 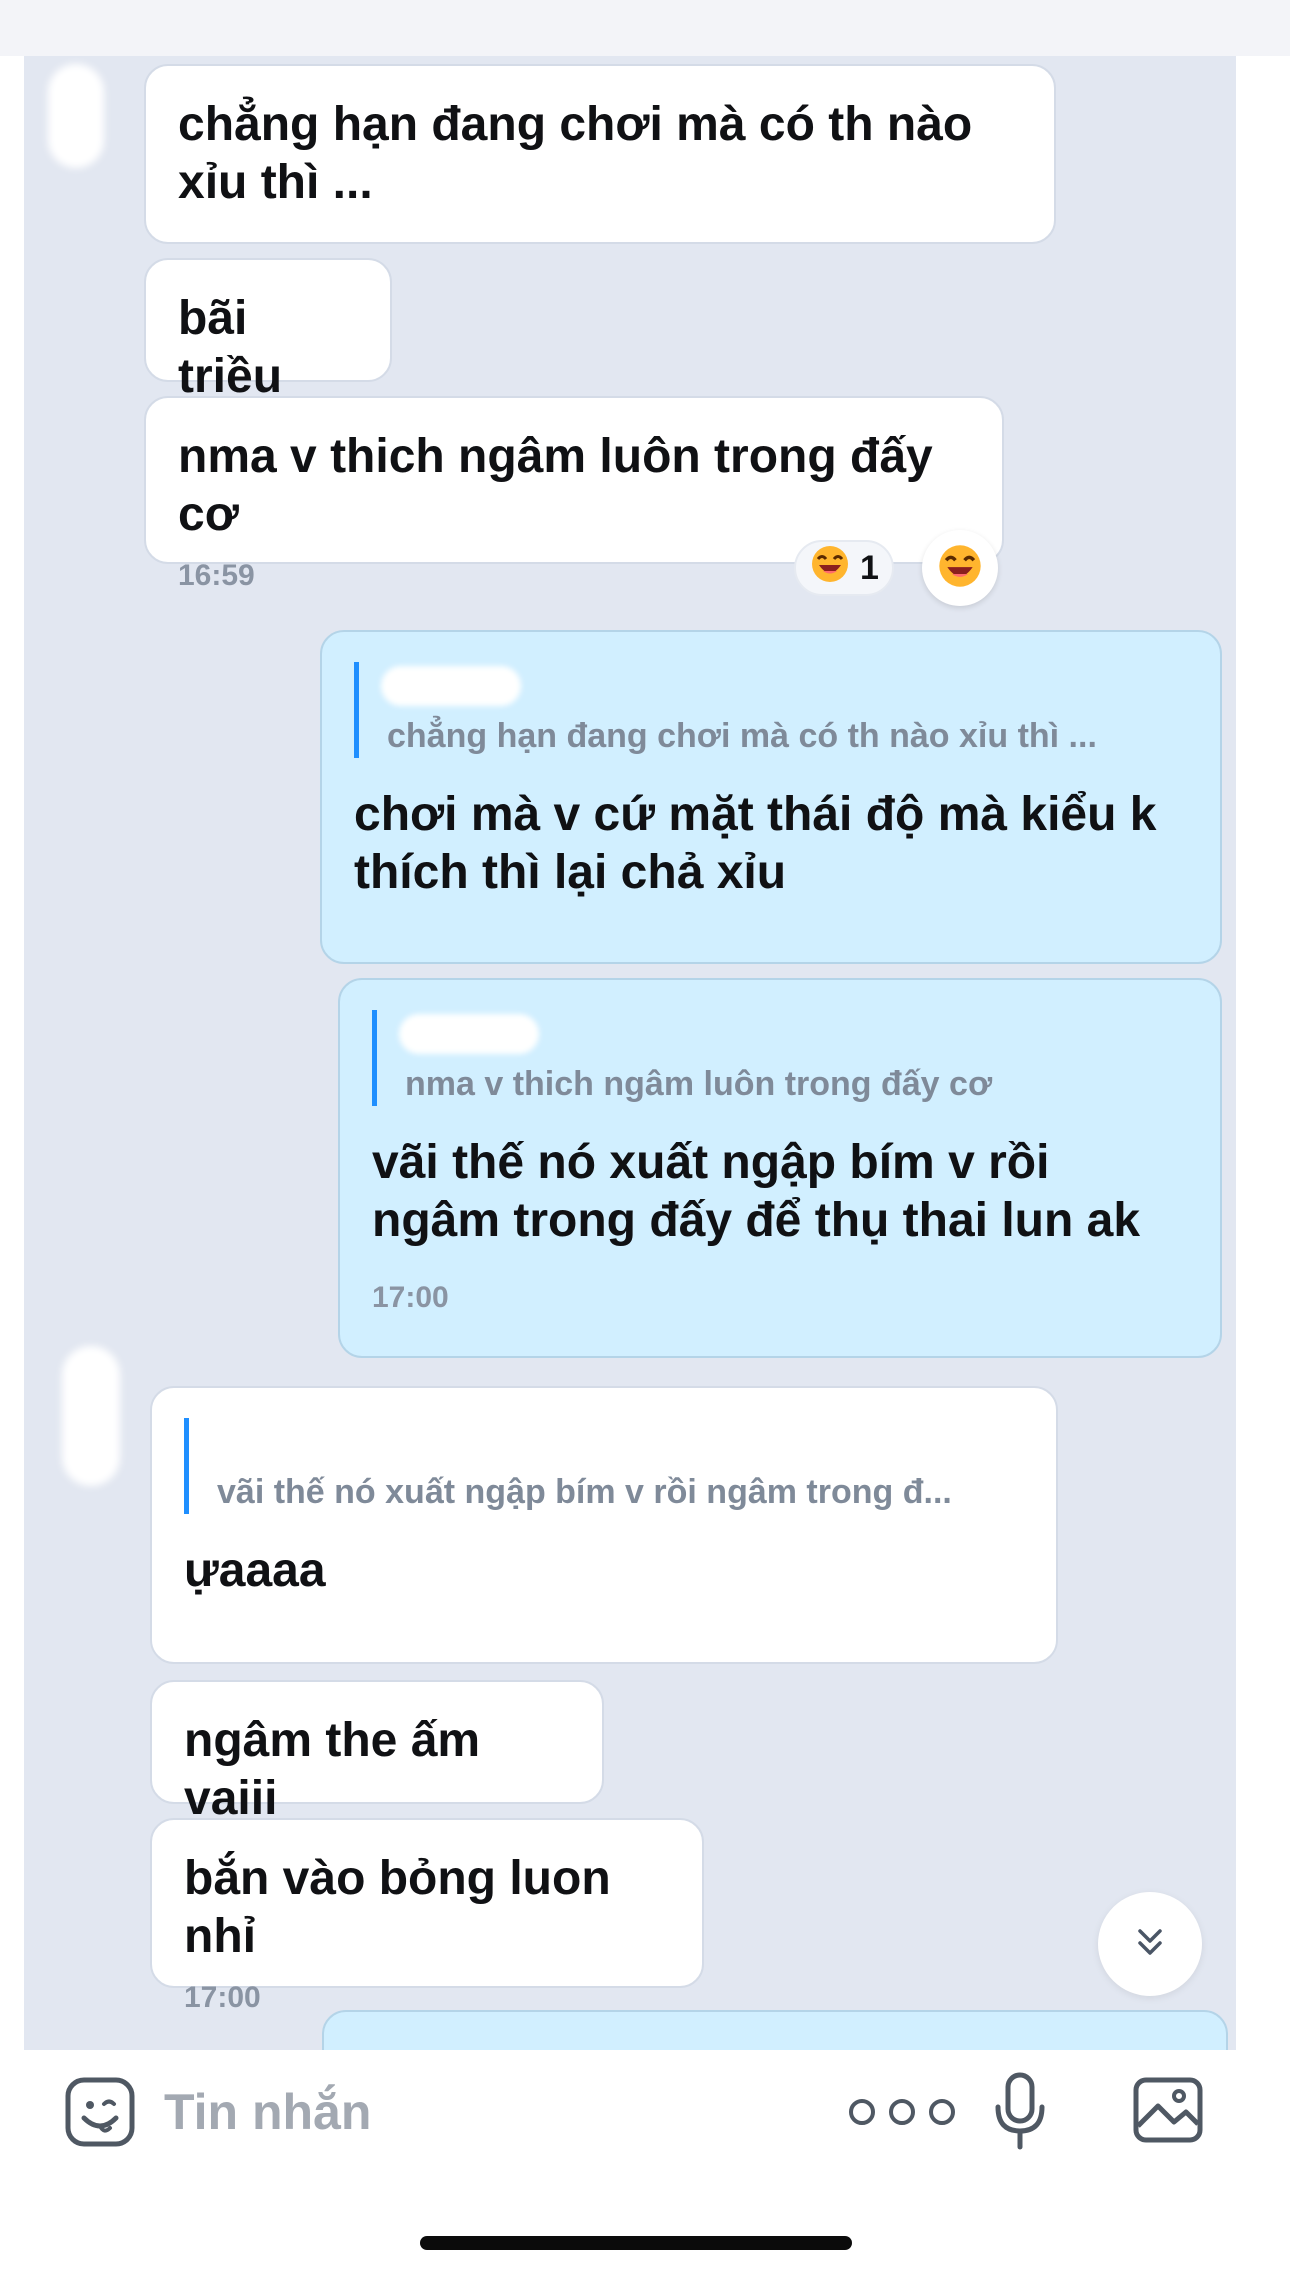 What do you see at coordinates (1020, 2113) in the screenshot?
I see `microphone-icon` at bounding box center [1020, 2113].